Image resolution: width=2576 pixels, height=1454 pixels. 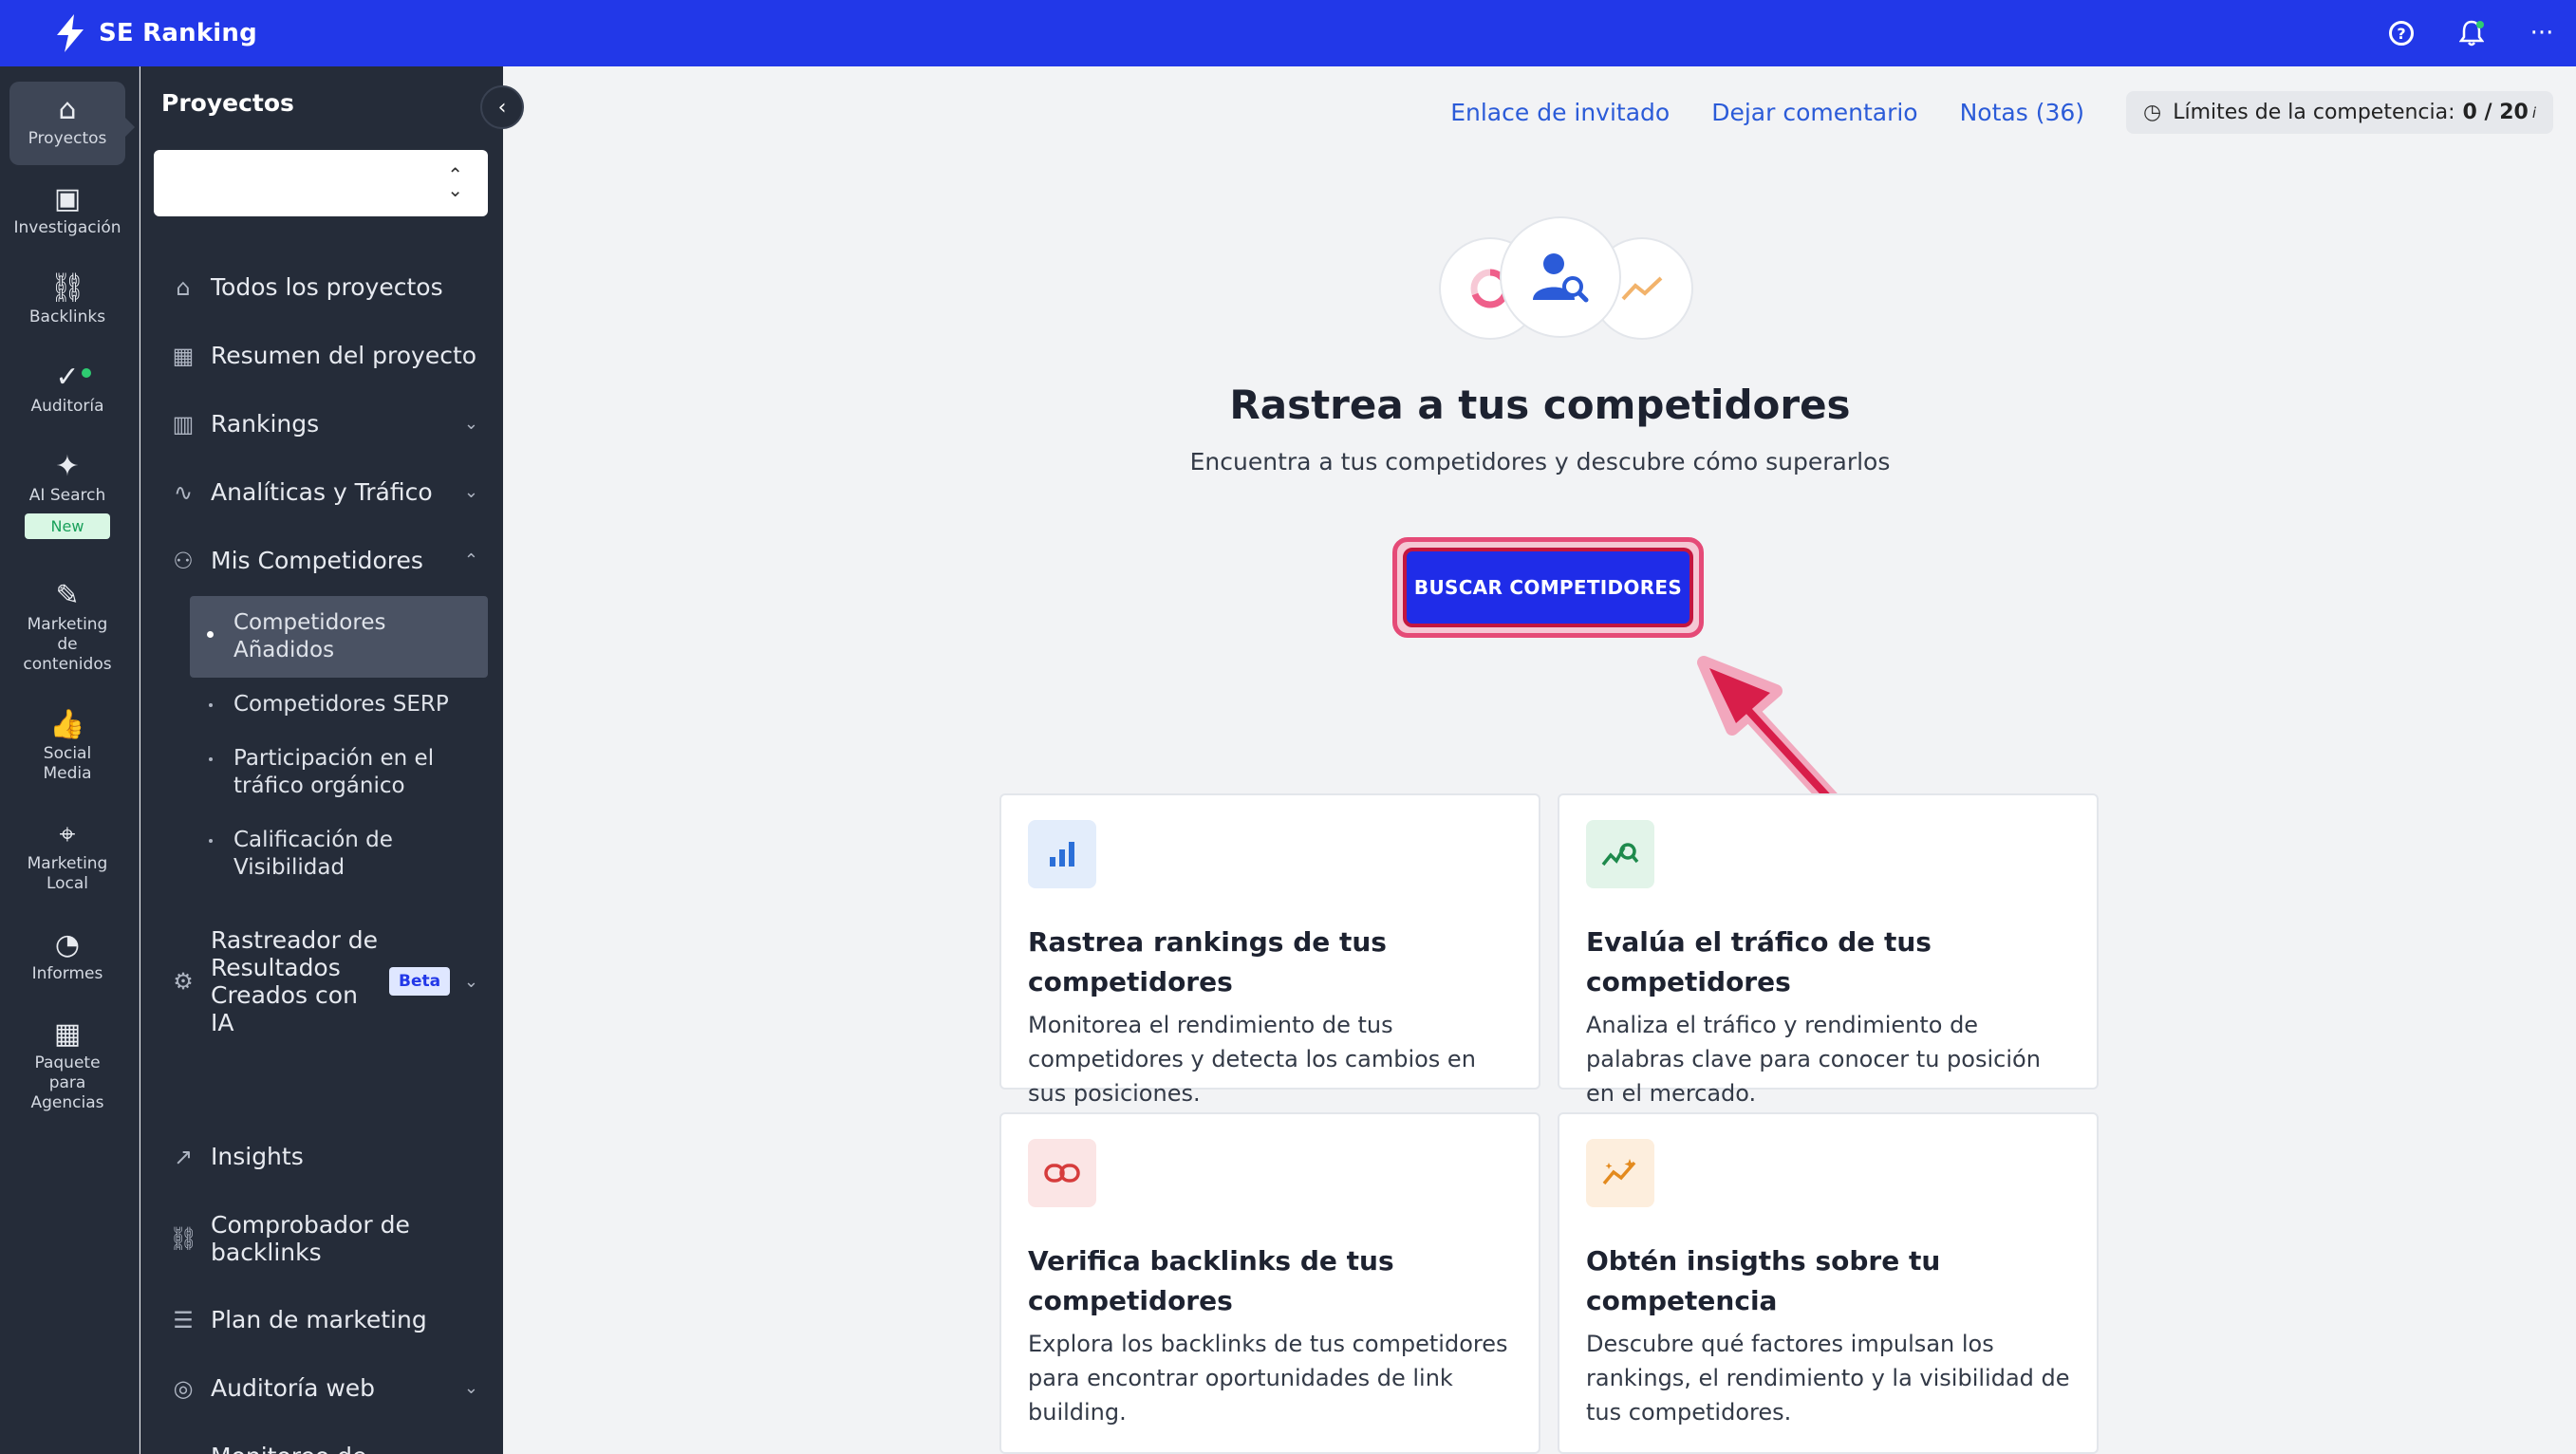 What do you see at coordinates (1211, 1280) in the screenshot?
I see `card-title: Verifica backlinks de tus competidores` at bounding box center [1211, 1280].